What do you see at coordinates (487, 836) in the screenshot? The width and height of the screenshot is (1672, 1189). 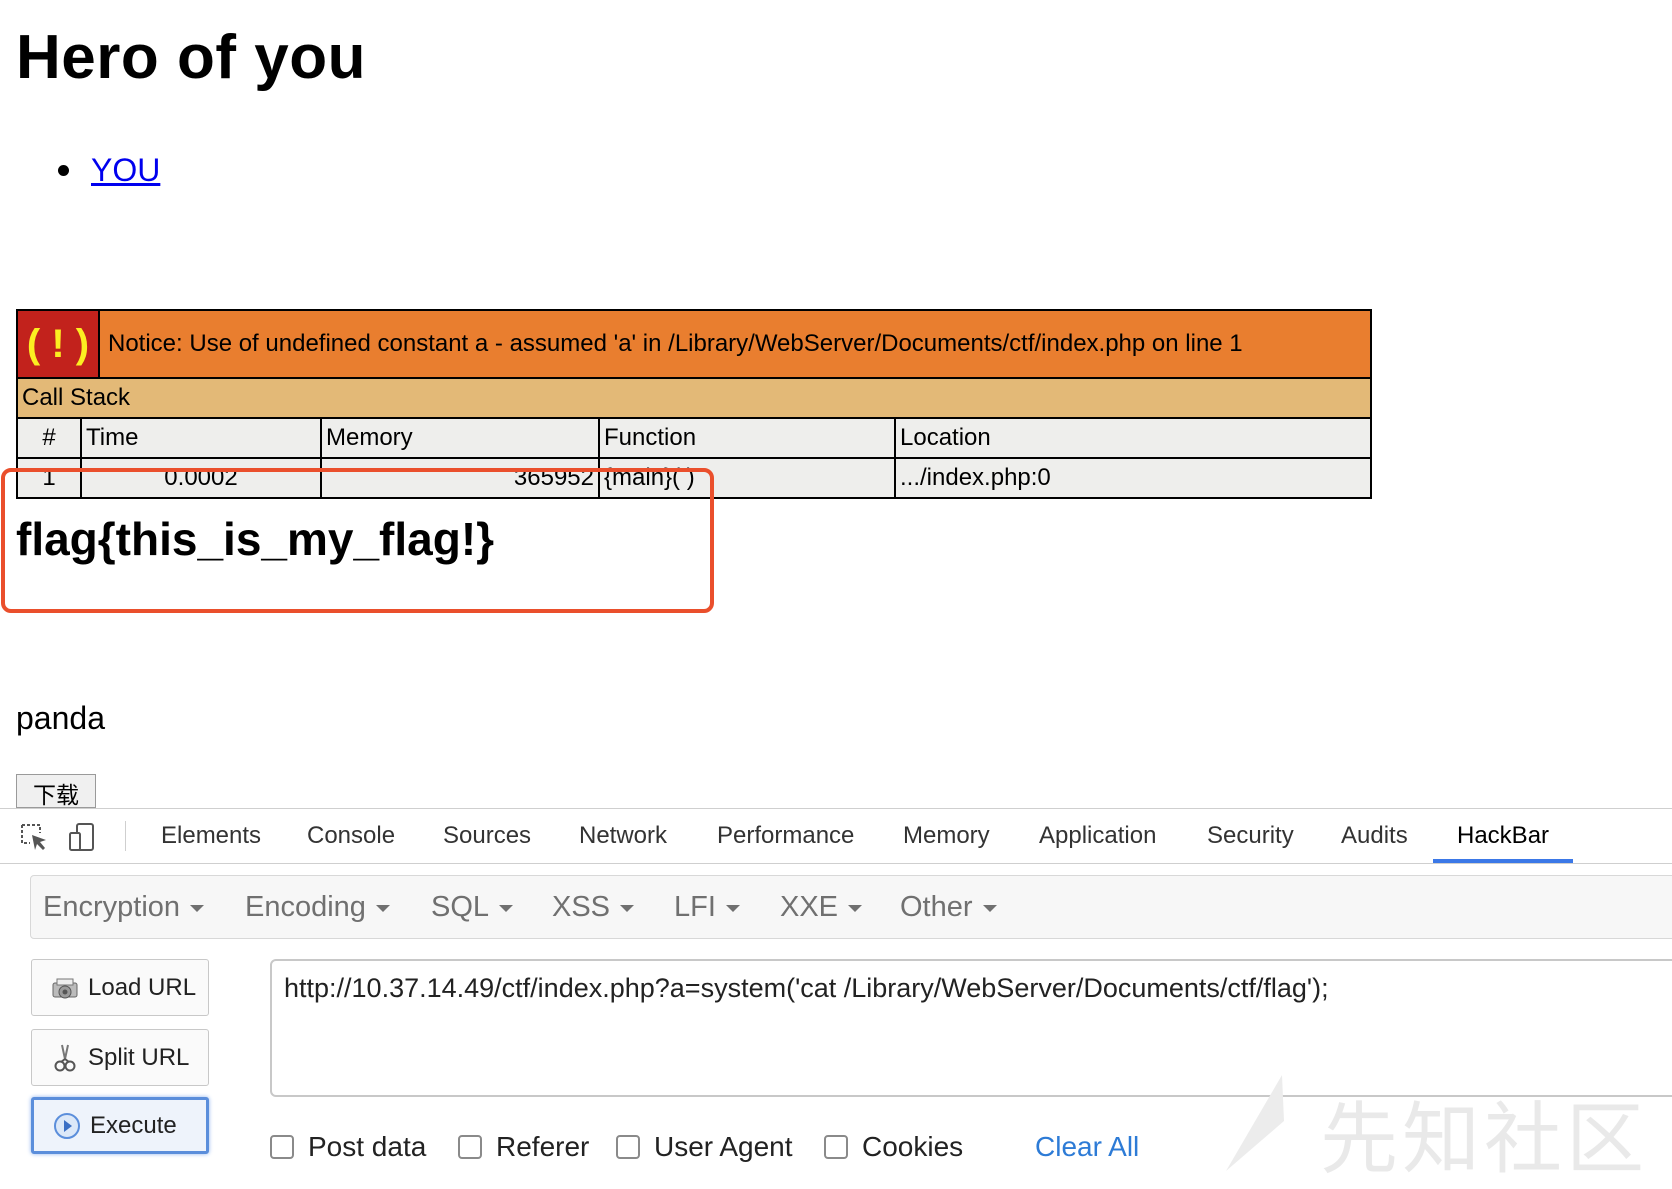 I see `tab-sources: Sources` at bounding box center [487, 836].